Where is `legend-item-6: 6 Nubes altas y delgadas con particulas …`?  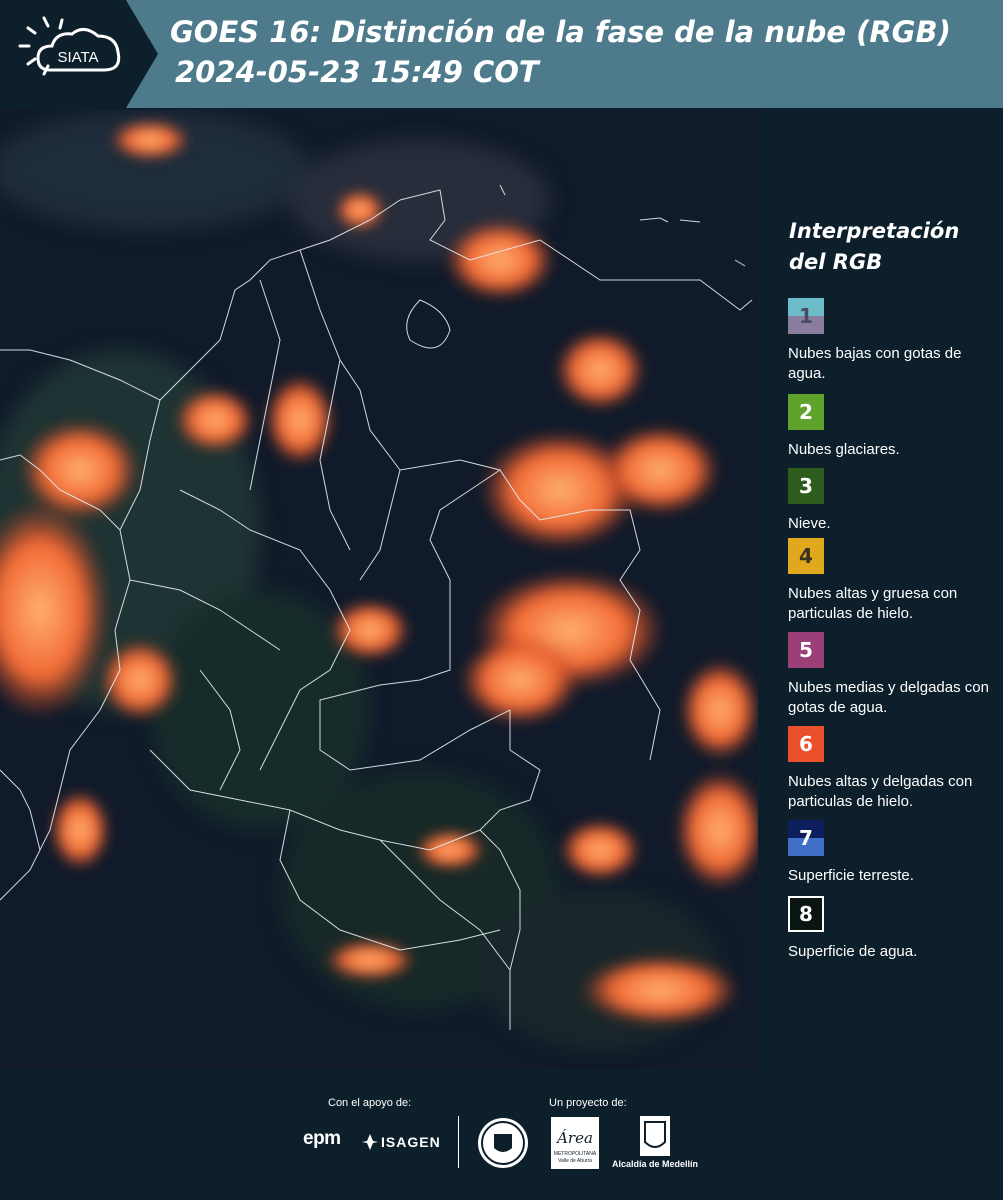 legend-item-6: 6 Nubes altas y delgadas con particulas … is located at coordinates (893, 769).